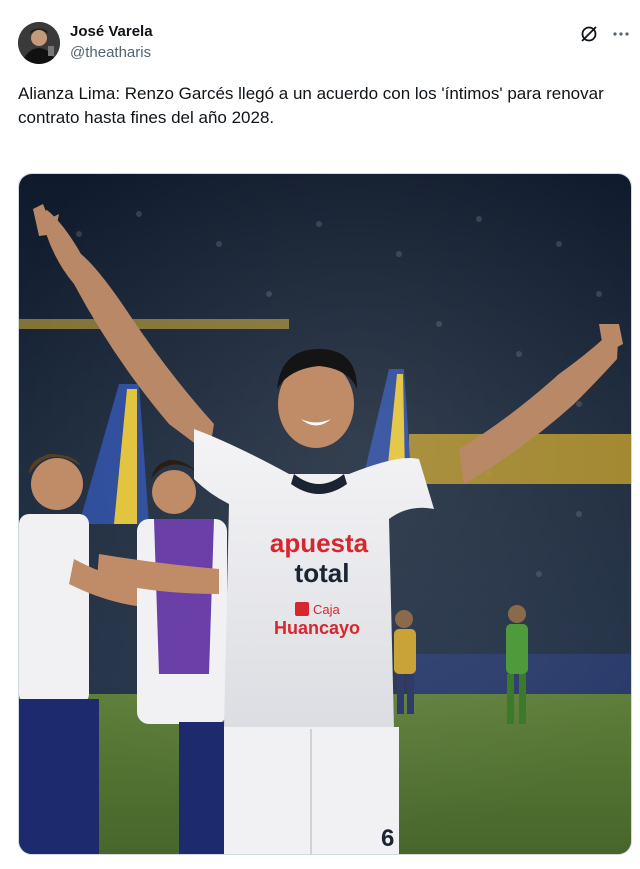 This screenshot has width=640, height=869. Describe the element at coordinates (589, 34) in the screenshot. I see `grok-icon` at that location.